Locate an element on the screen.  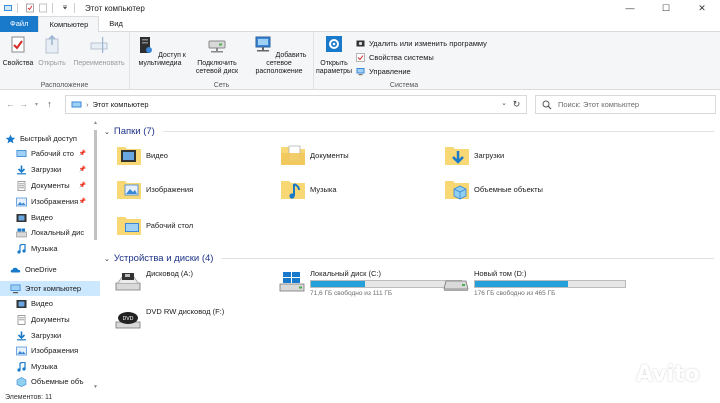
search-placeholder: Поиск: Этот компьютер is located at coordinates (599, 104).